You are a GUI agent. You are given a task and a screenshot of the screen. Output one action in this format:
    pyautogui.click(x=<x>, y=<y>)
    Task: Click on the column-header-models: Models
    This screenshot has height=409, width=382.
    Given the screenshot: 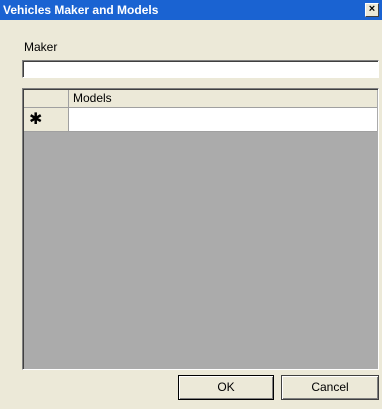 What is the action you would take?
    pyautogui.click(x=223, y=99)
    